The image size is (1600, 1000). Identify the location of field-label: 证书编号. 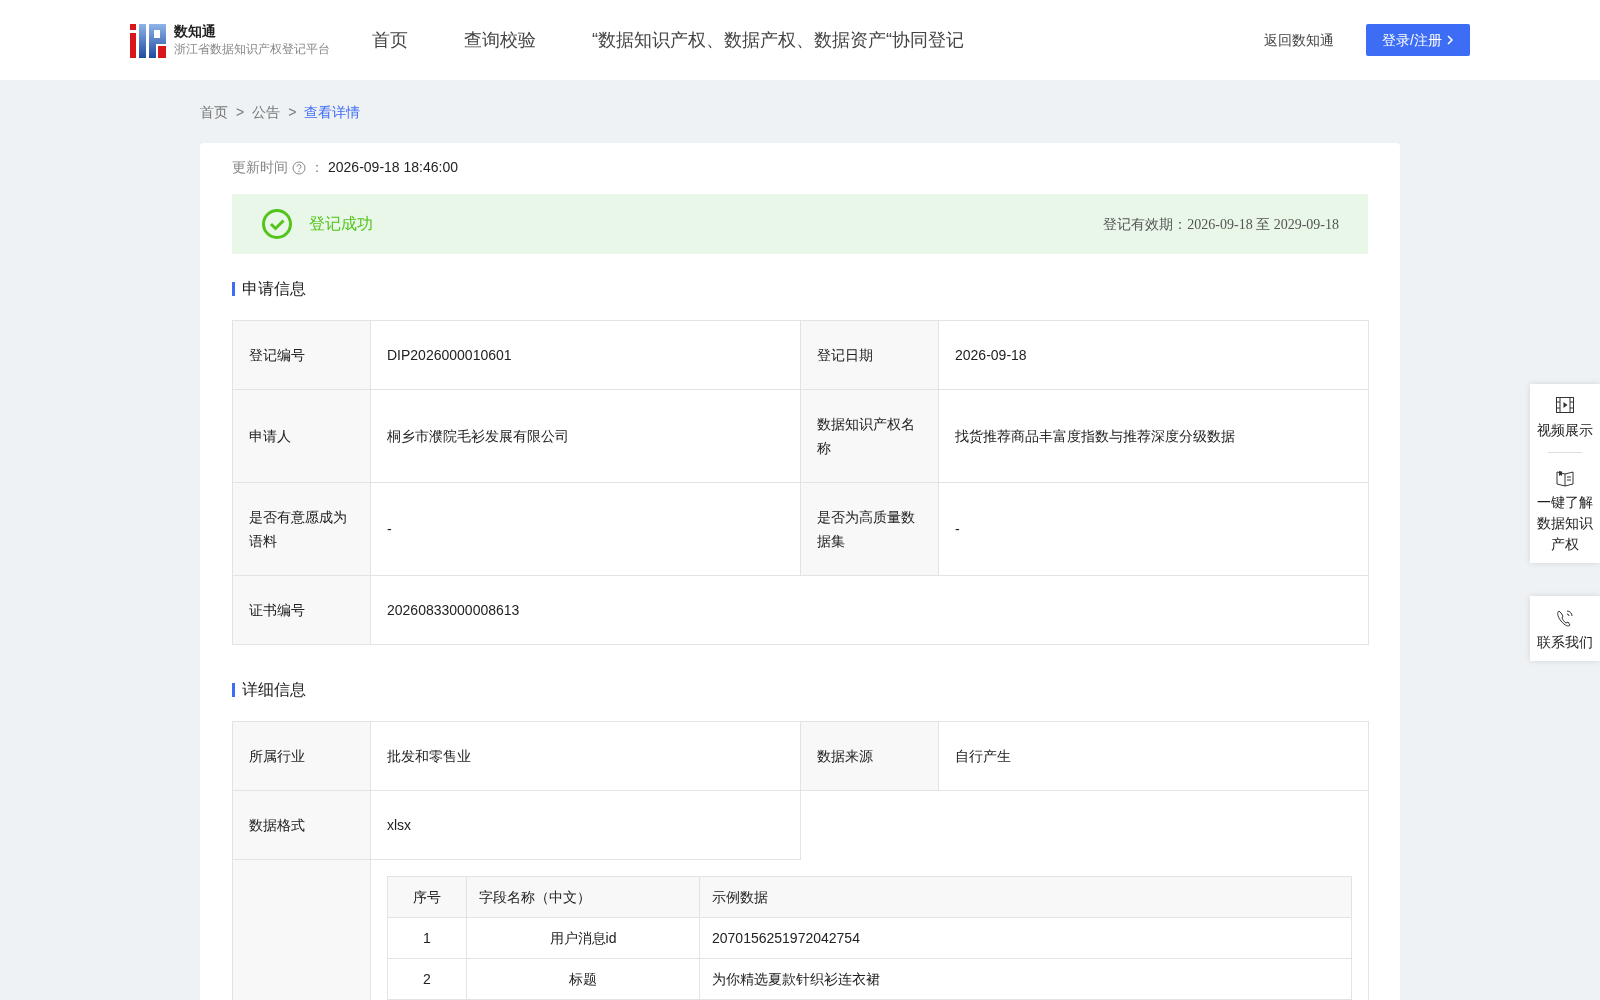
(301, 610).